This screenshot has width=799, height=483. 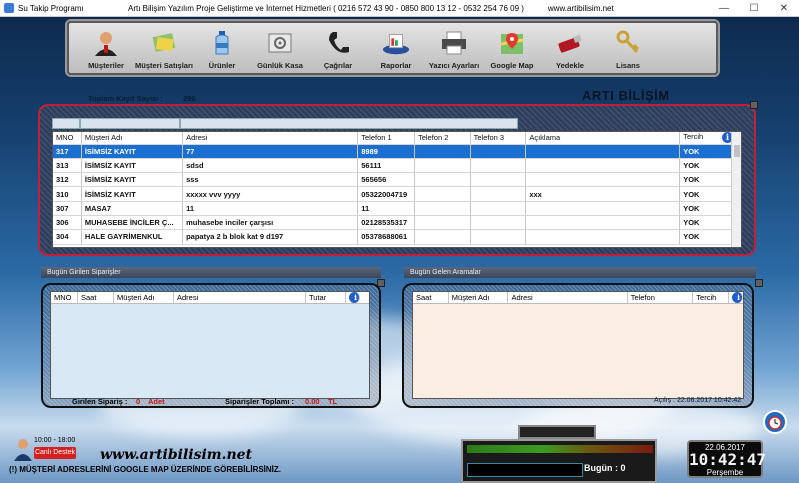 What do you see at coordinates (55, 453) in the screenshot?
I see `live-support-button: Canlı Destek` at bounding box center [55, 453].